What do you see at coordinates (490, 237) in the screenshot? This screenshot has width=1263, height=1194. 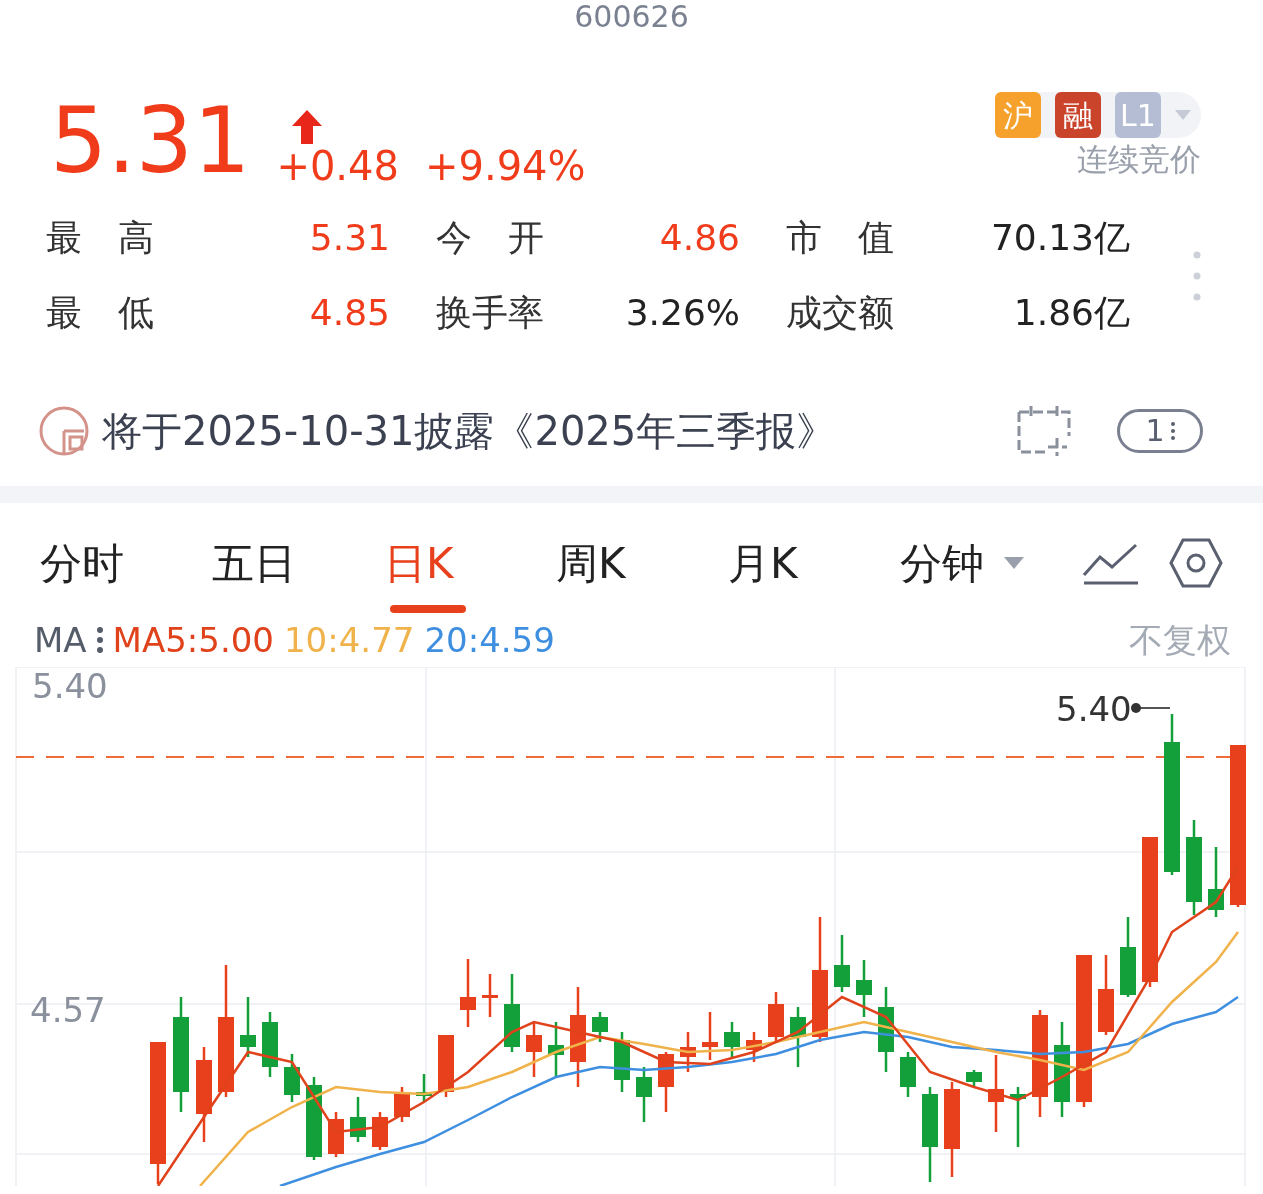 I see `stat-label: 今 开` at bounding box center [490, 237].